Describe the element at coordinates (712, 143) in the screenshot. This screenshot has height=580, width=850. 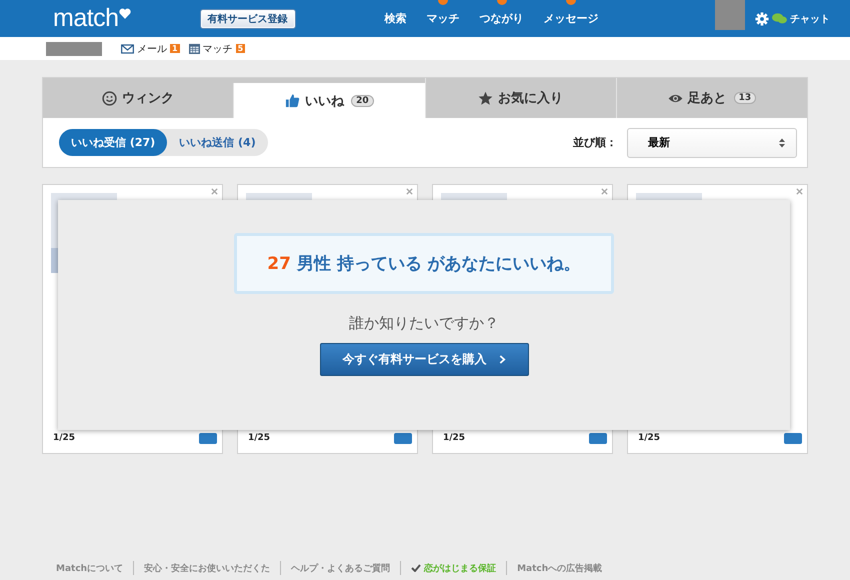
I see `sort-select: 最新` at that location.